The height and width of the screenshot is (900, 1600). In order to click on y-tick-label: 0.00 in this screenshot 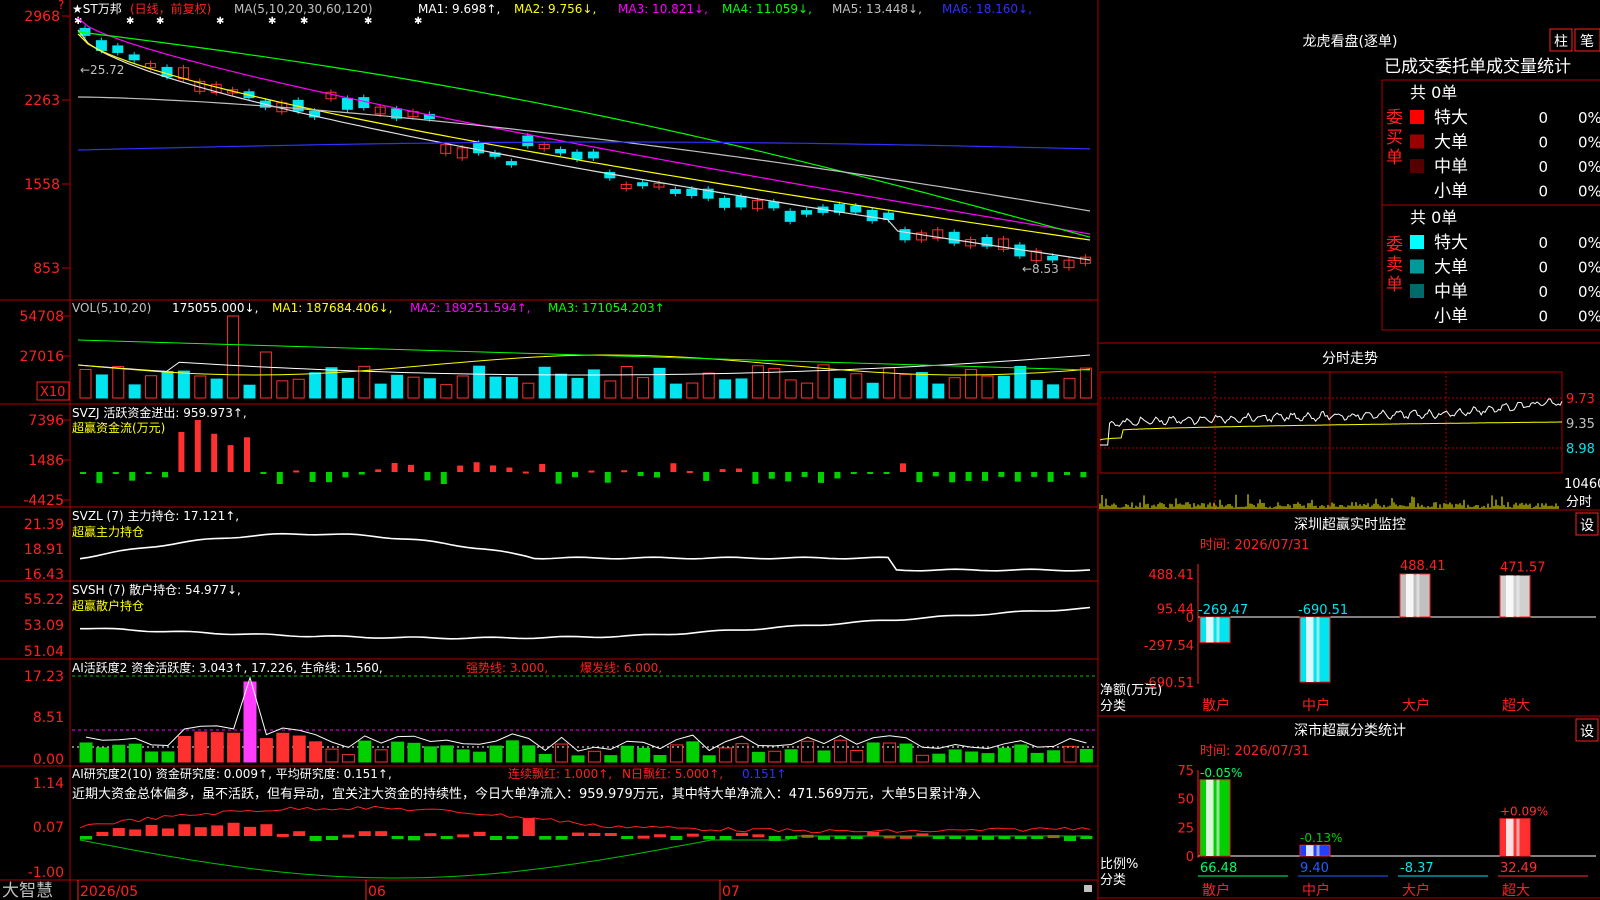, I will do `click(48, 760)`.